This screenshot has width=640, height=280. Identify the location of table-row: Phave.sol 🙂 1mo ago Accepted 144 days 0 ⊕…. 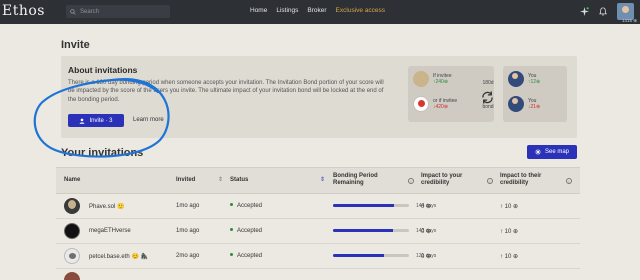
(318, 206).